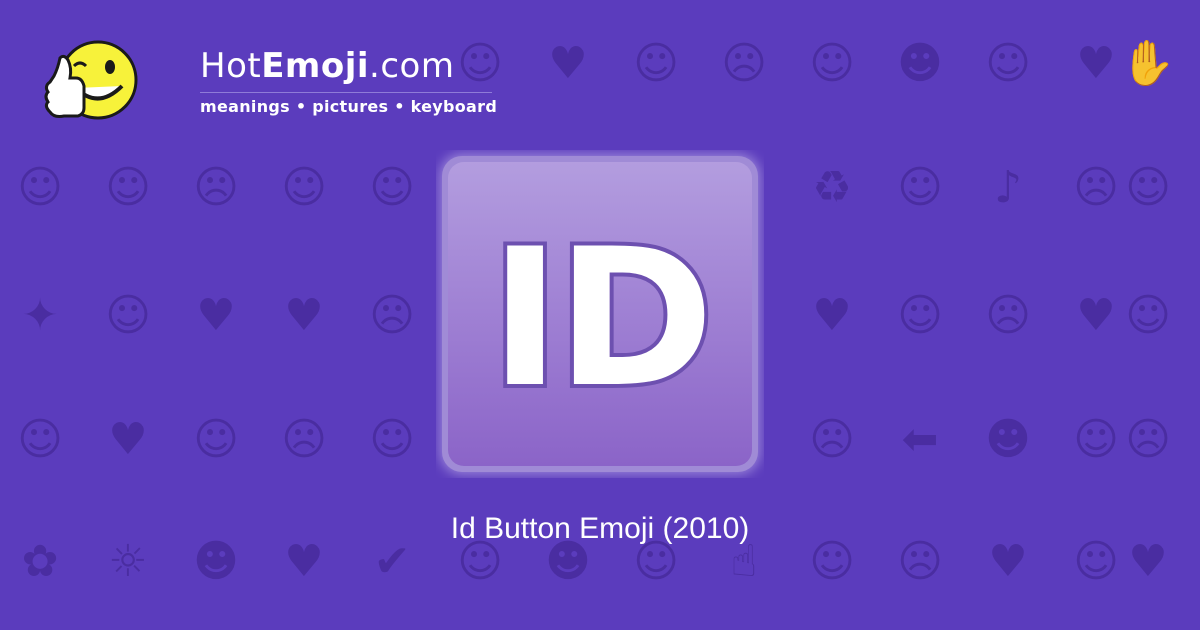 Image resolution: width=1200 pixels, height=630 pixels. Describe the element at coordinates (412, 66) in the screenshot. I see `site-name-domain: .com` at that location.